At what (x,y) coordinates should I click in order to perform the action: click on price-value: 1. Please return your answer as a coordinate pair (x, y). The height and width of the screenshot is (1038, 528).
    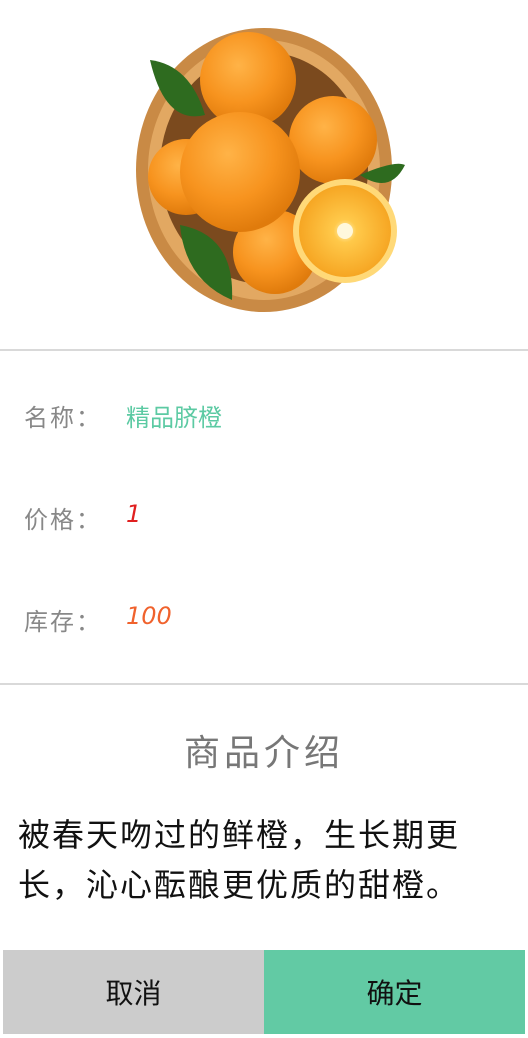
    Looking at the image, I should click on (134, 514).